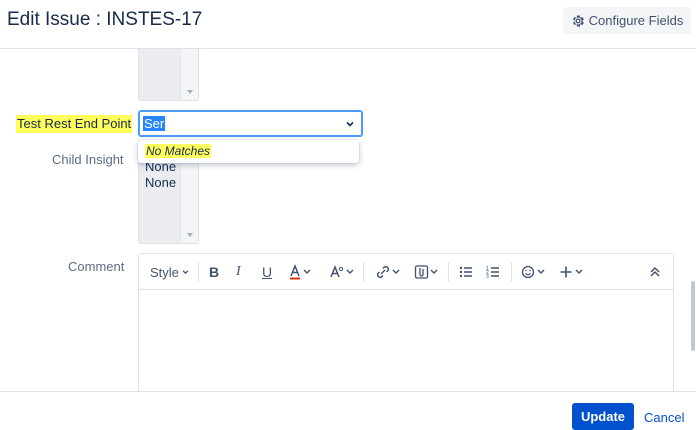 The image size is (696, 430). Describe the element at coordinates (160, 182) in the screenshot. I see `child-insight-option: None` at that location.